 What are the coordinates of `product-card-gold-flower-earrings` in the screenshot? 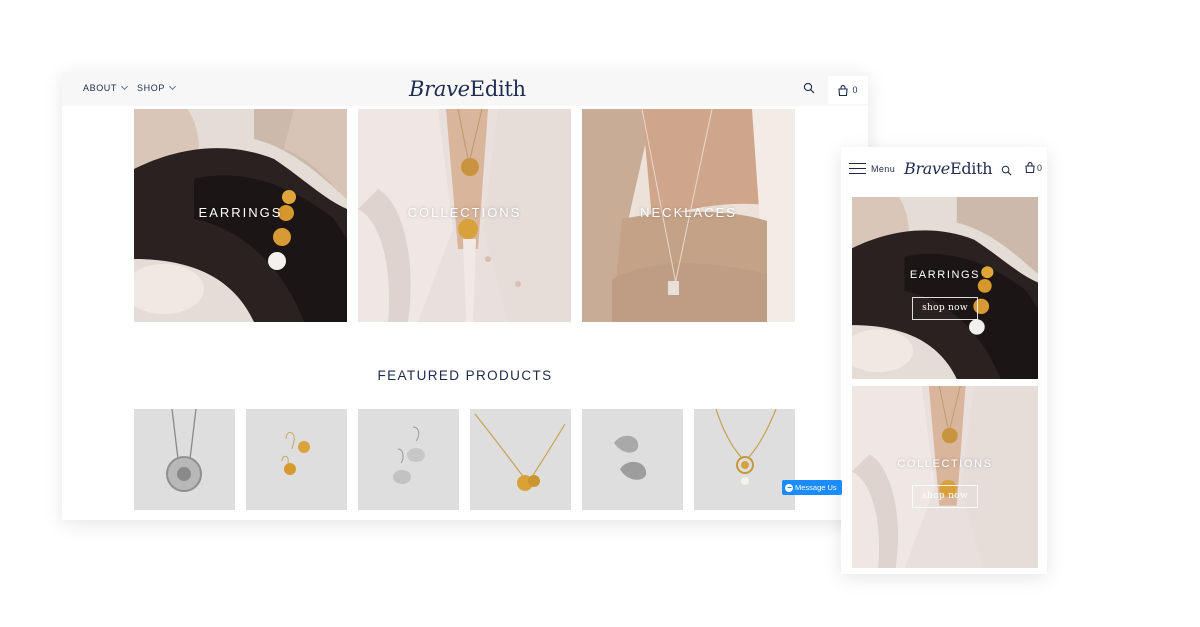 It's located at (296, 459).